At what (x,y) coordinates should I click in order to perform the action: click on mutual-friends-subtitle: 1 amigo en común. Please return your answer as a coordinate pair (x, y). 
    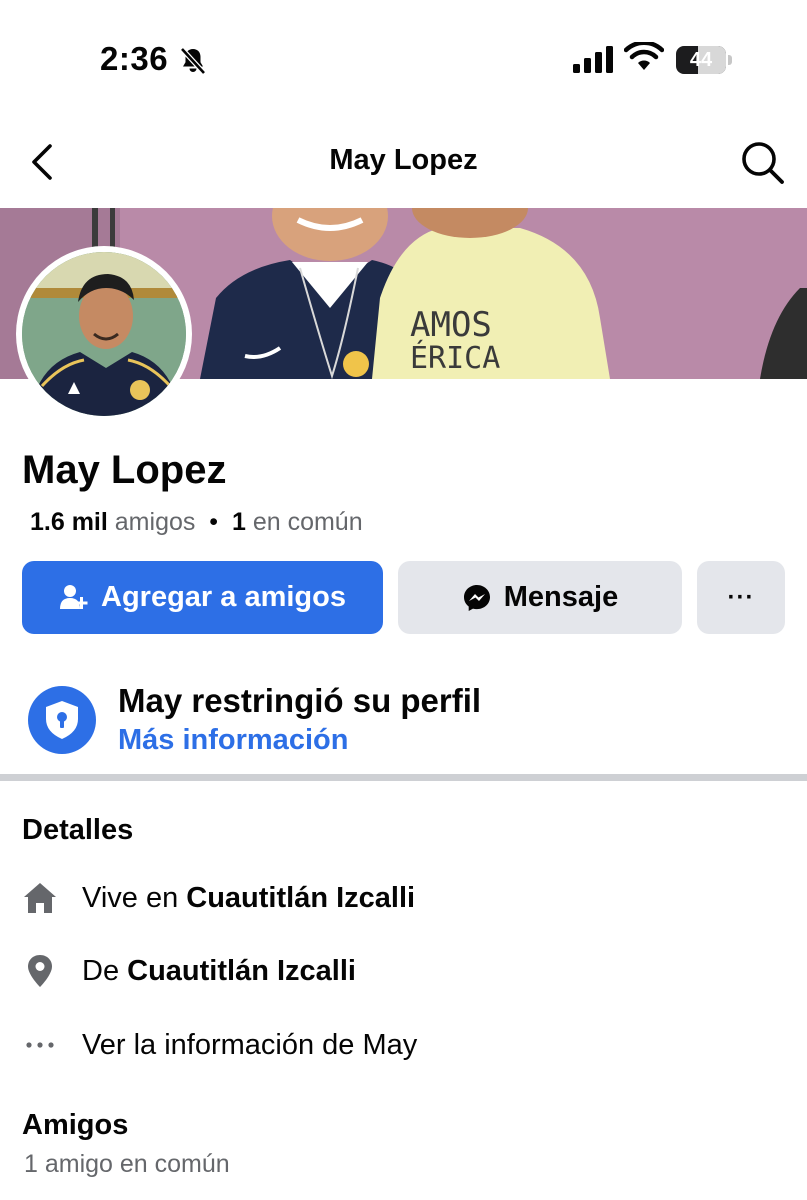
    Looking at the image, I should click on (127, 1164).